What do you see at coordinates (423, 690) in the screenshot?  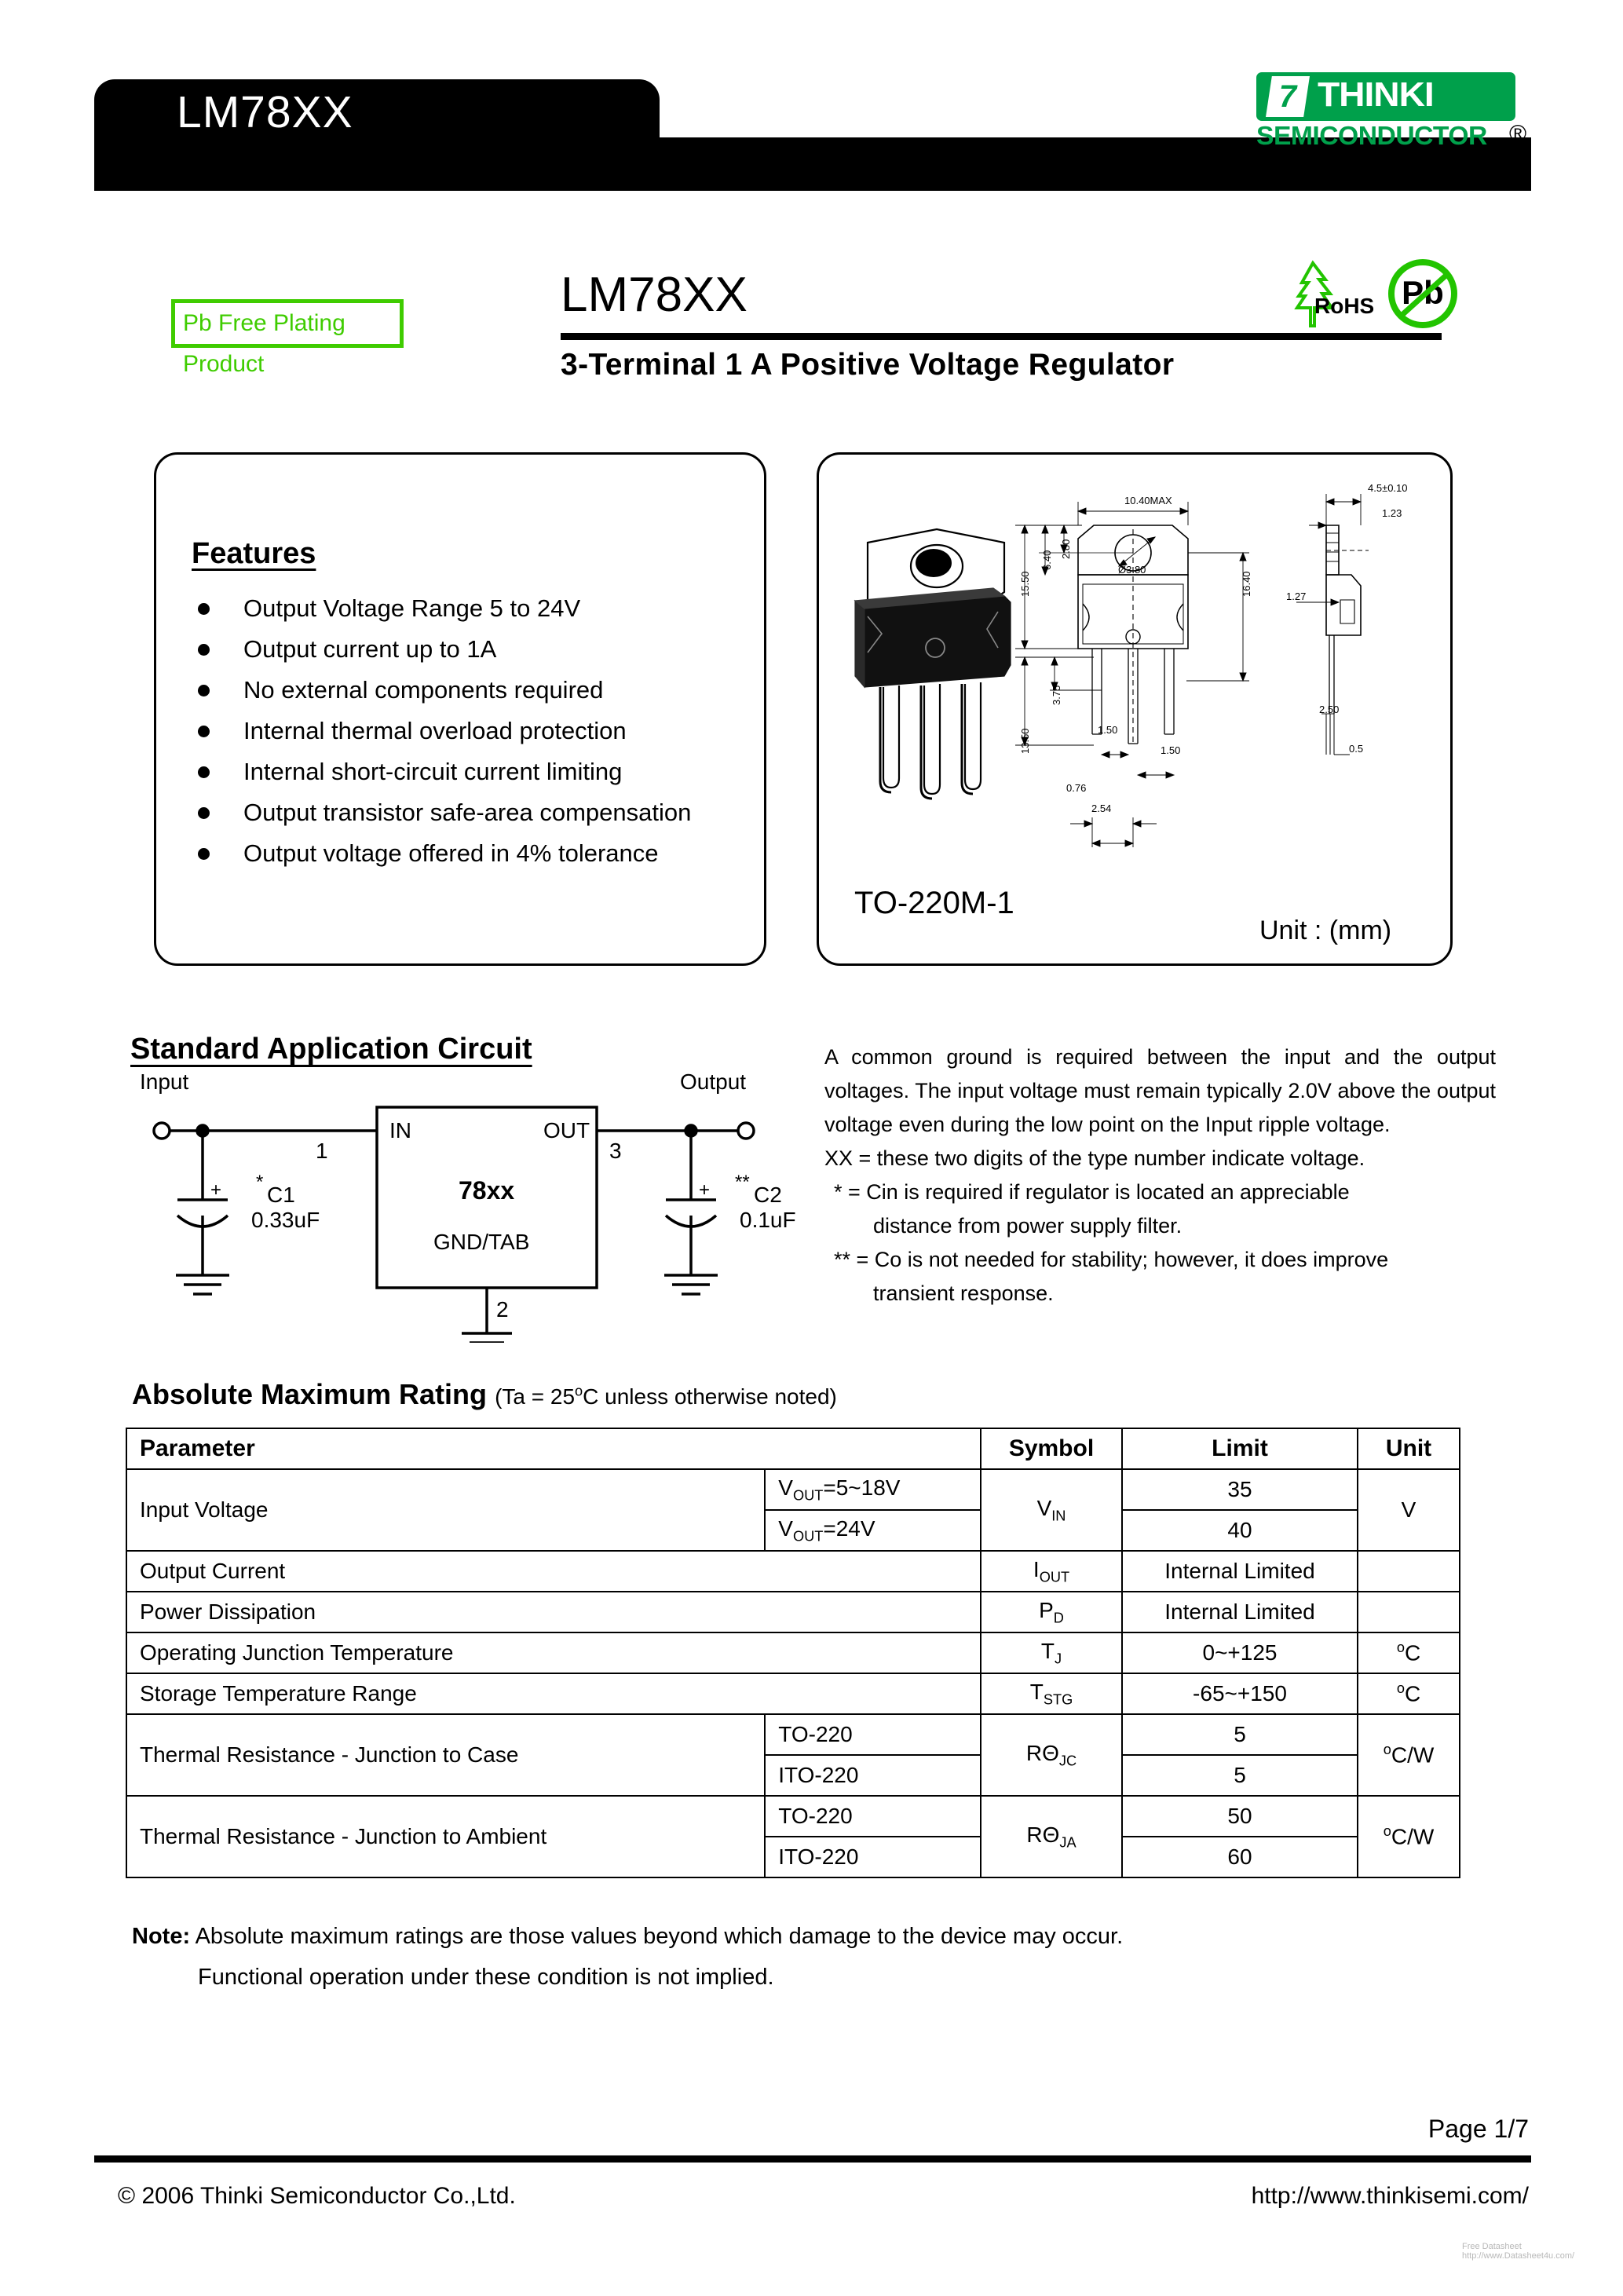 I see `feature-label: No external components required` at bounding box center [423, 690].